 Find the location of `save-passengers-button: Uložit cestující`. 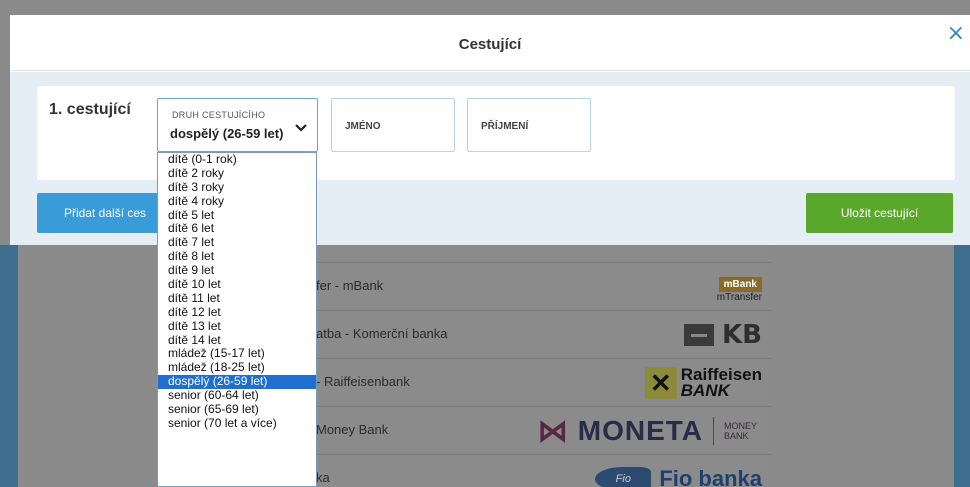

save-passengers-button: Uložit cestující is located at coordinates (879, 213).